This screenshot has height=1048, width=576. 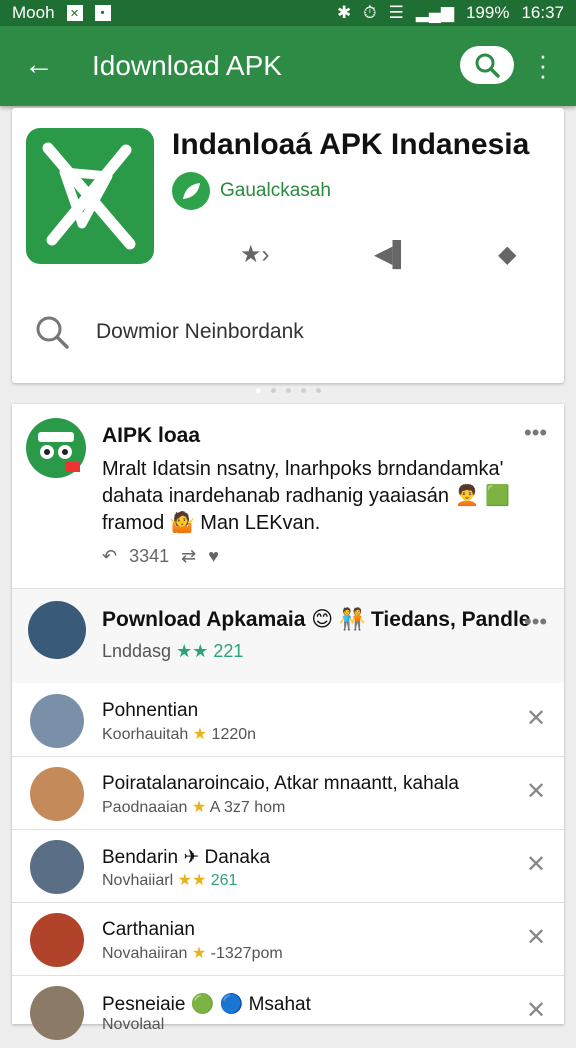 What do you see at coordinates (170, 880) in the screenshot?
I see `list-item-sub: Novhaiiarl ★★ 261` at bounding box center [170, 880].